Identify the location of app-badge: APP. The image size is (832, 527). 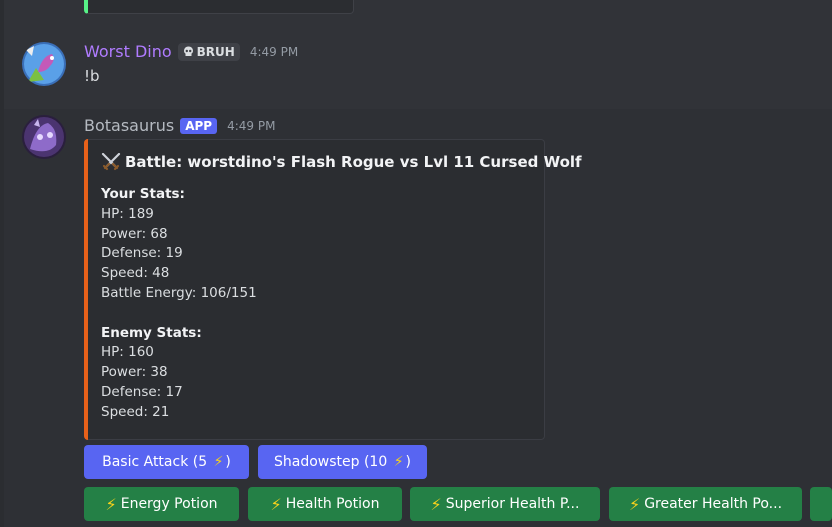
(199, 125).